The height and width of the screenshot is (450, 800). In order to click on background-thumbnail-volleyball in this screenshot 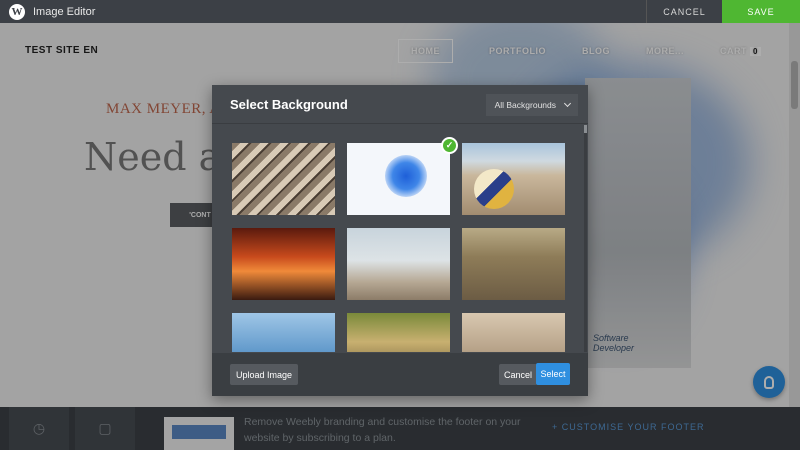, I will do `click(513, 179)`.